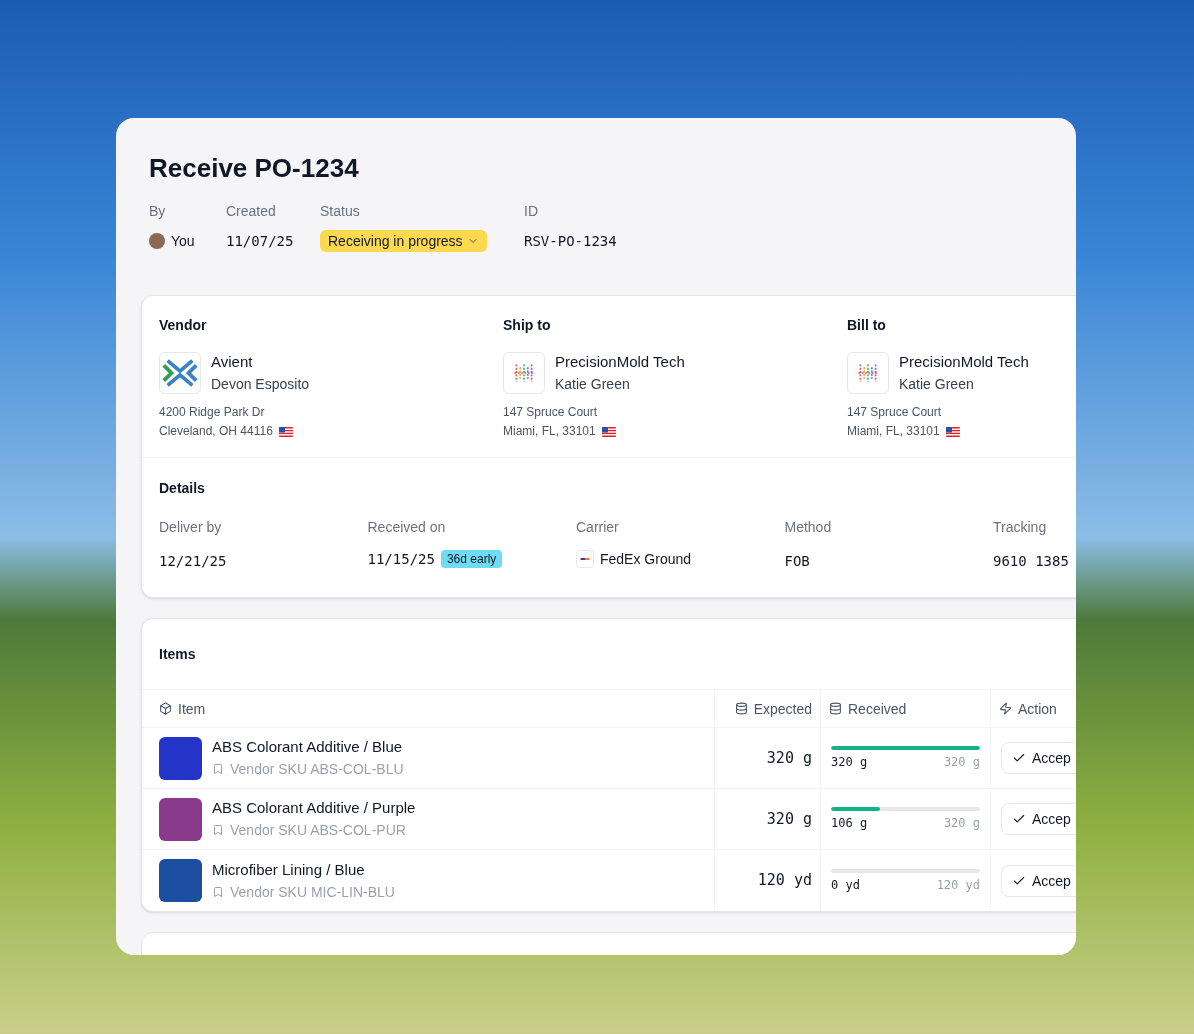  Describe the element at coordinates (340, 211) in the screenshot. I see `meta-label: Status` at that location.